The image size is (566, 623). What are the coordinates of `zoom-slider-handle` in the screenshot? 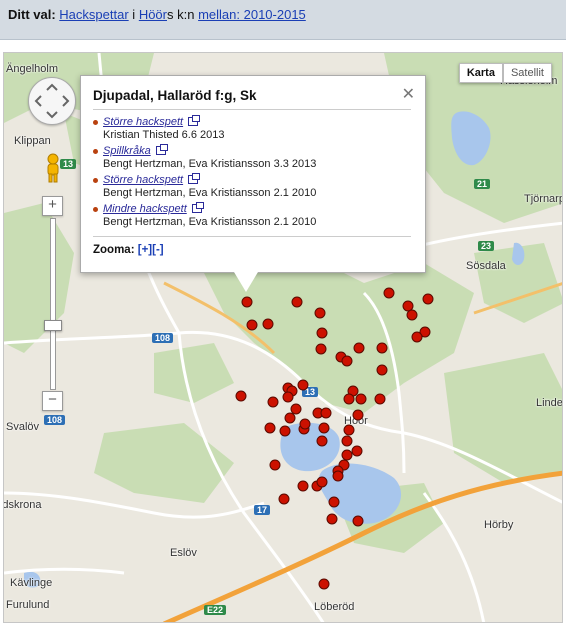 It's located at (53, 325).